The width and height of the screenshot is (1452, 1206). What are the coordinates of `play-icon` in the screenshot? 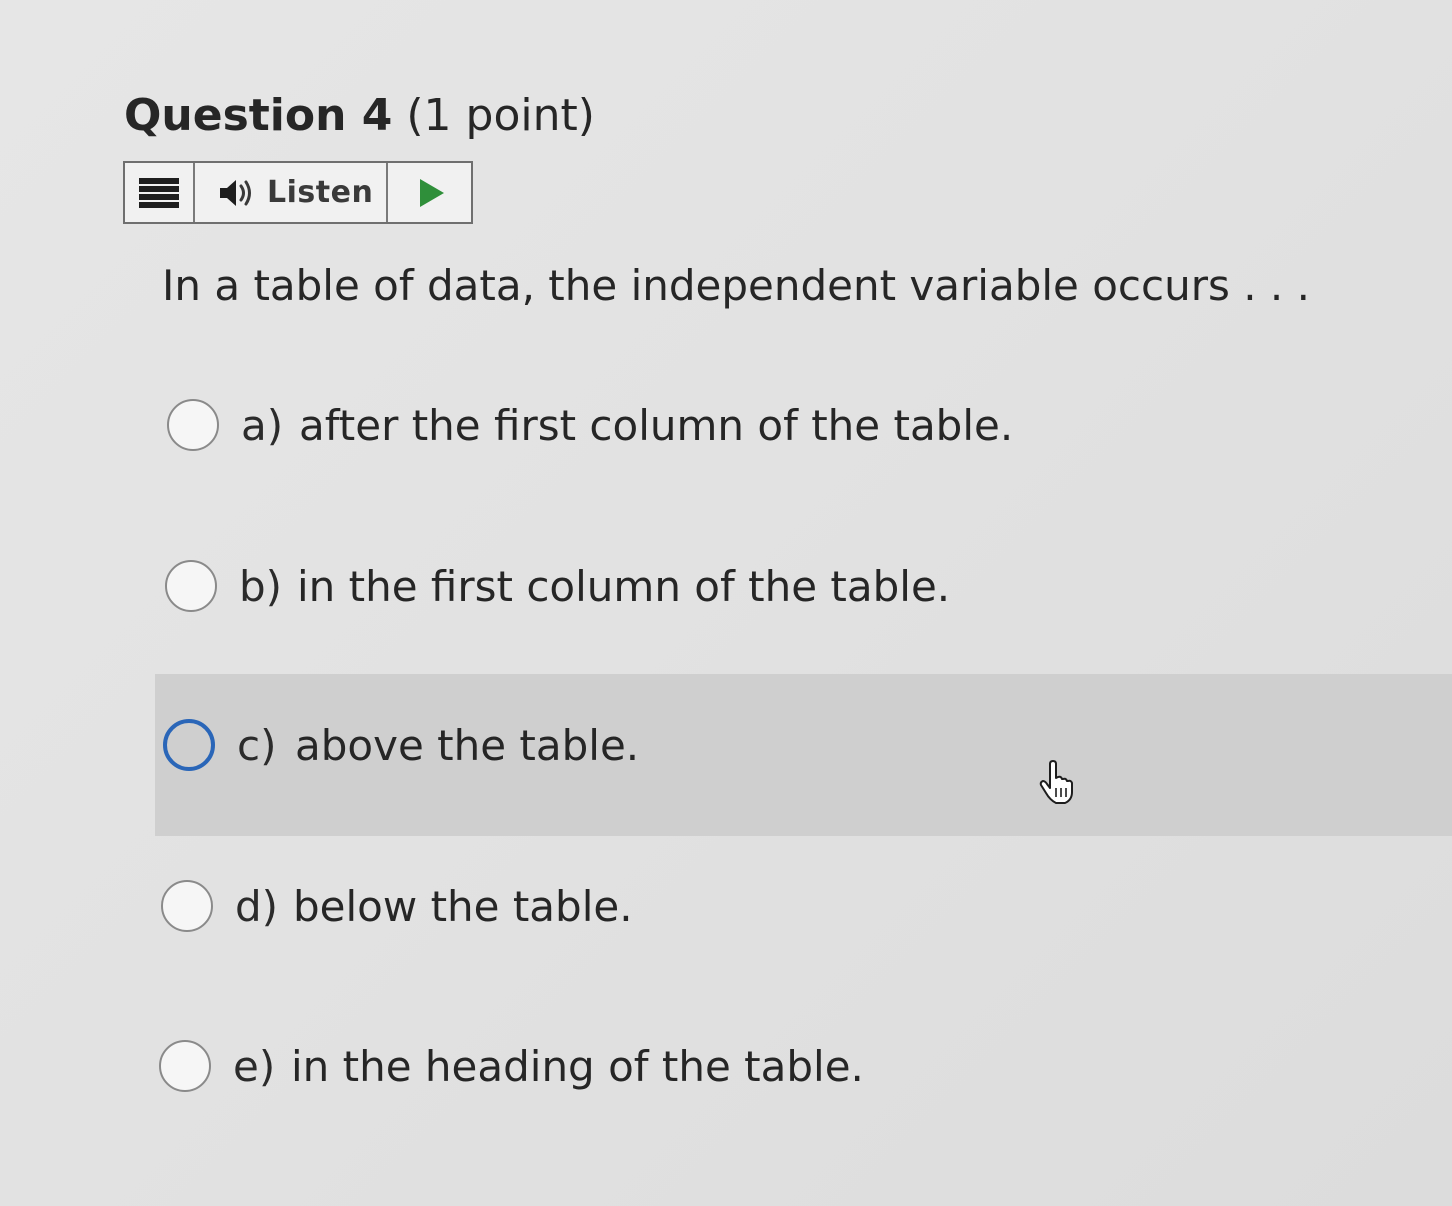 It's located at (432, 192).